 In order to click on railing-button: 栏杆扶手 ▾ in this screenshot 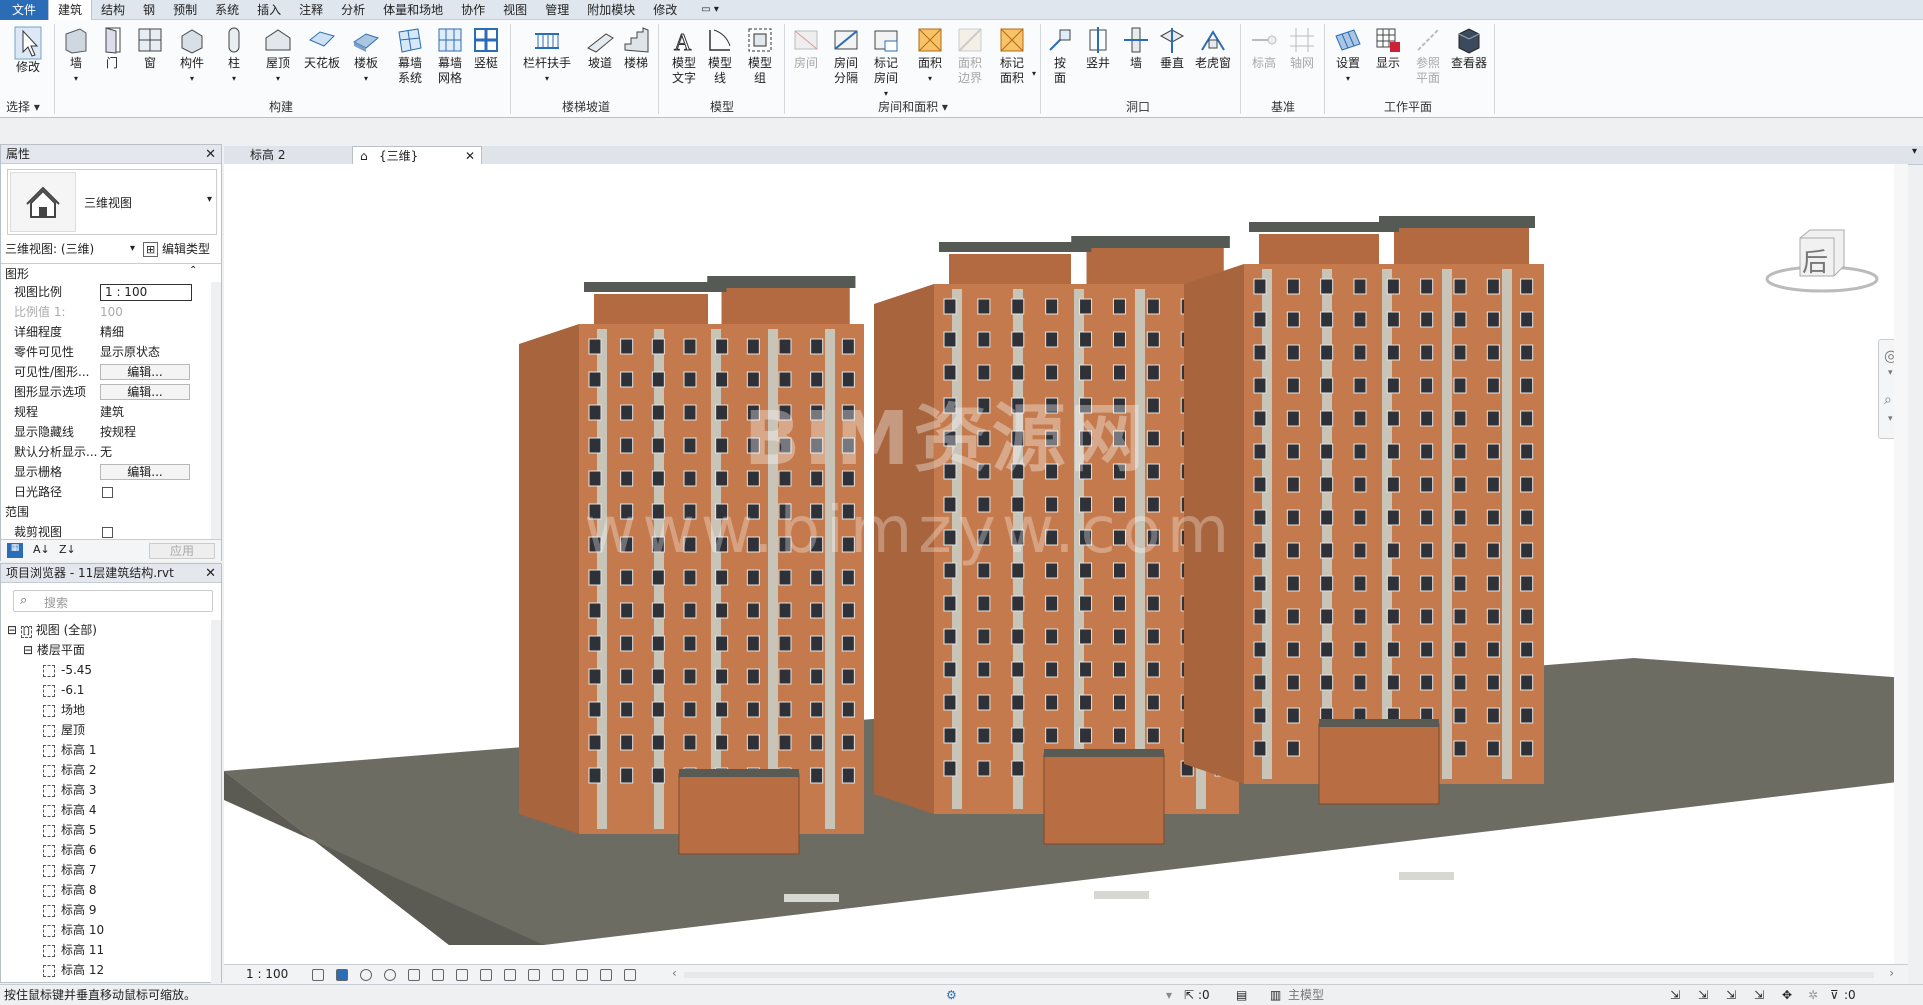, I will do `click(547, 56)`.